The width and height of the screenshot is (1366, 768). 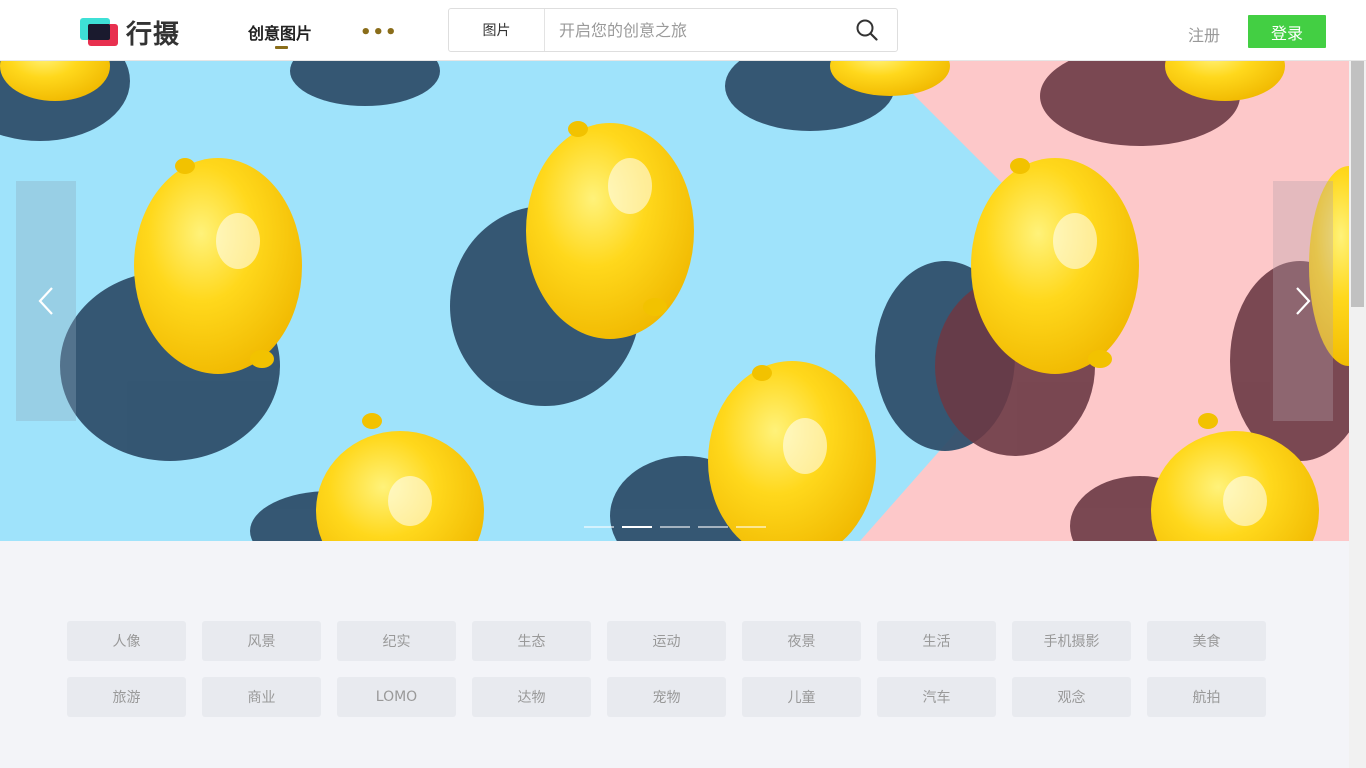 What do you see at coordinates (1204, 34) in the screenshot?
I see `register-link: 注册` at bounding box center [1204, 34].